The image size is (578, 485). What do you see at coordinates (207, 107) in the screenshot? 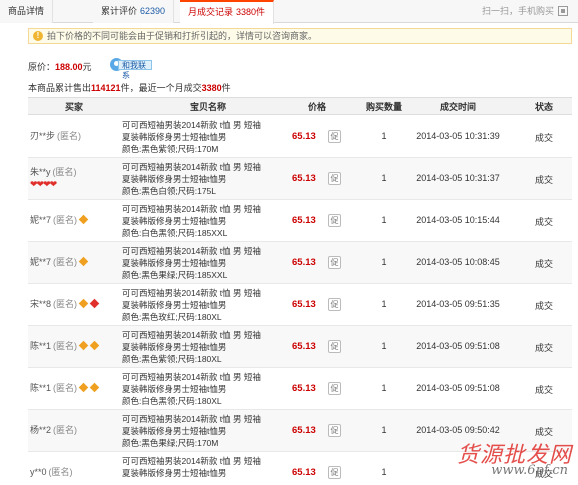
I see `column-item: 宝贝名称` at bounding box center [207, 107].